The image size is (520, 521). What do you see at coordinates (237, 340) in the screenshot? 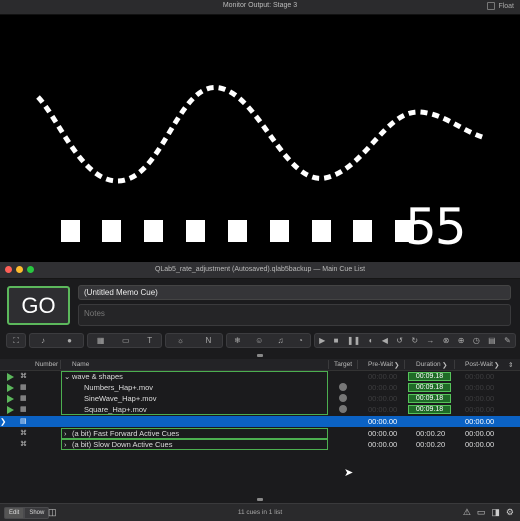
I see `timecode-icon: ❄` at bounding box center [237, 340].